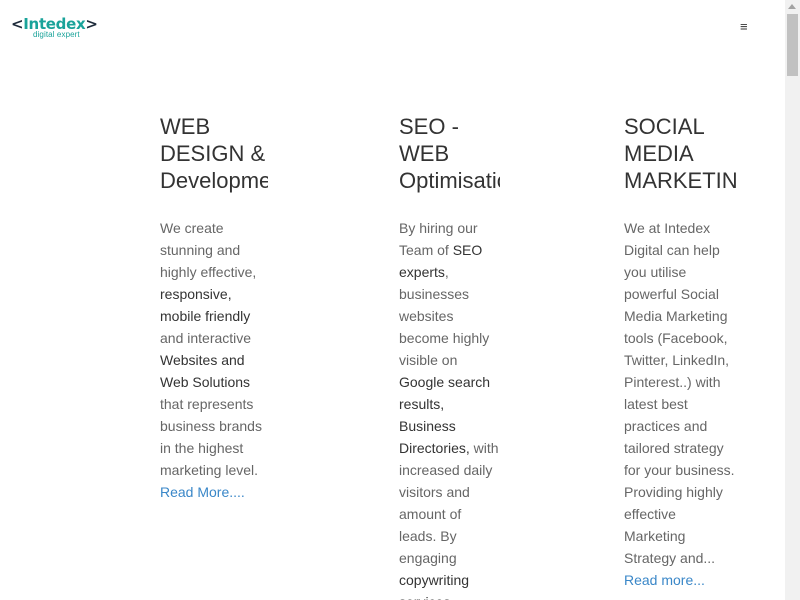 This screenshot has width=800, height=600. Describe the element at coordinates (449, 153) in the screenshot. I see `service-title: SEO - WEB Optimisation` at that location.